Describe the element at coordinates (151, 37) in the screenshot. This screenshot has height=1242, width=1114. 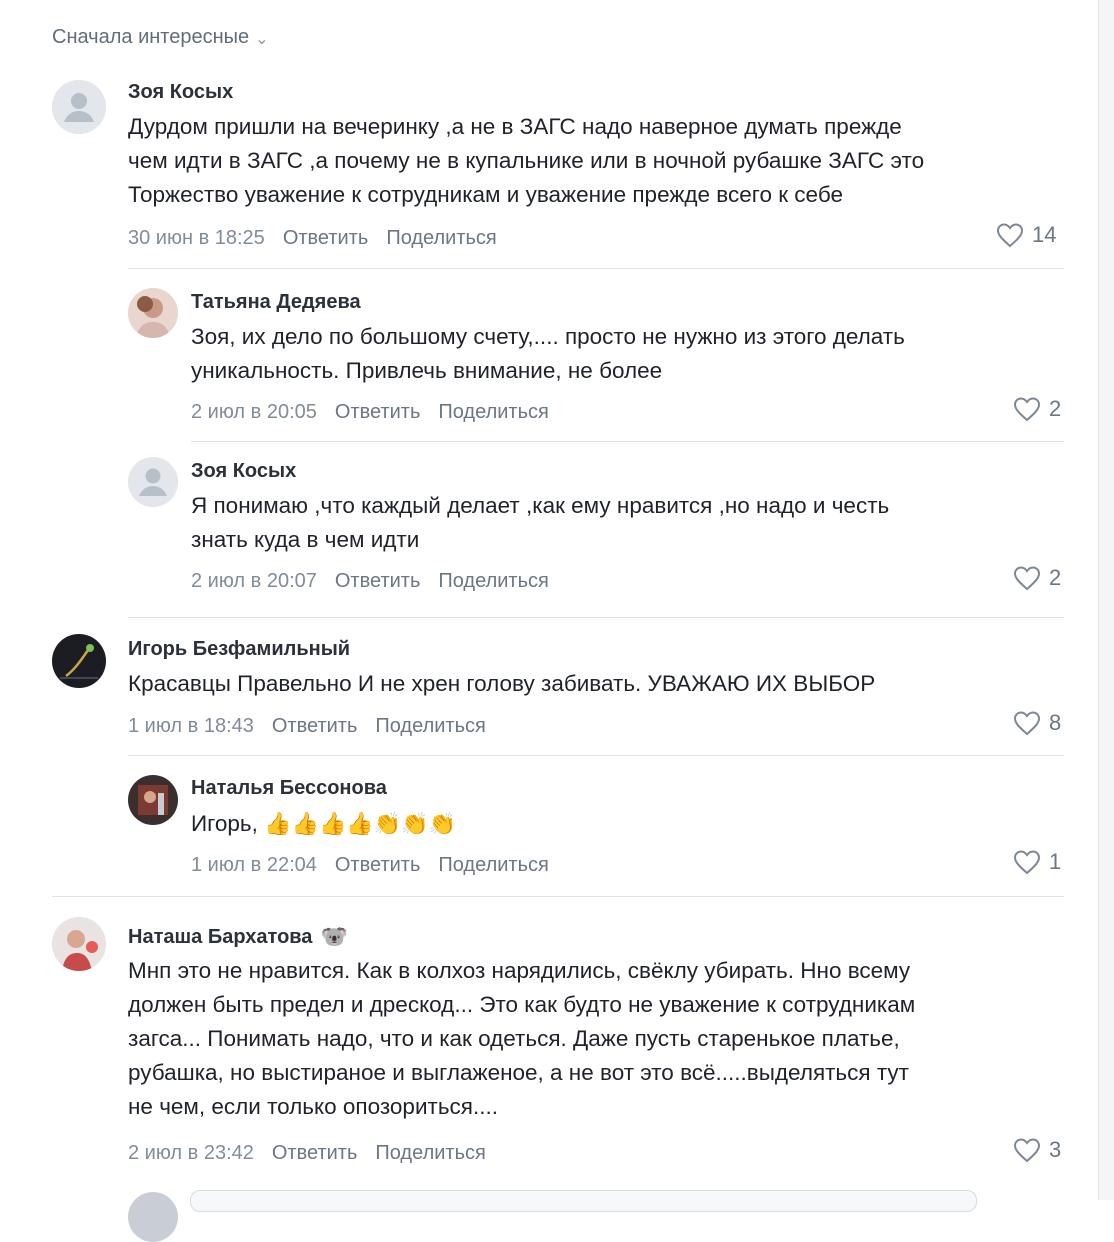
I see `sort-label: Сначала интересные` at that location.